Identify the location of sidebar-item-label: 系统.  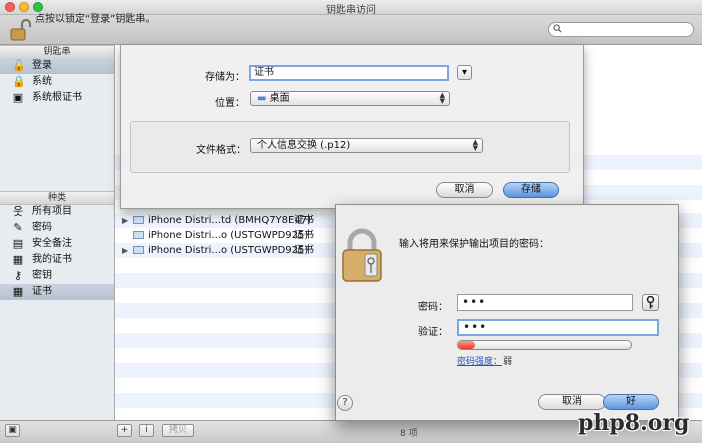
(42, 81).